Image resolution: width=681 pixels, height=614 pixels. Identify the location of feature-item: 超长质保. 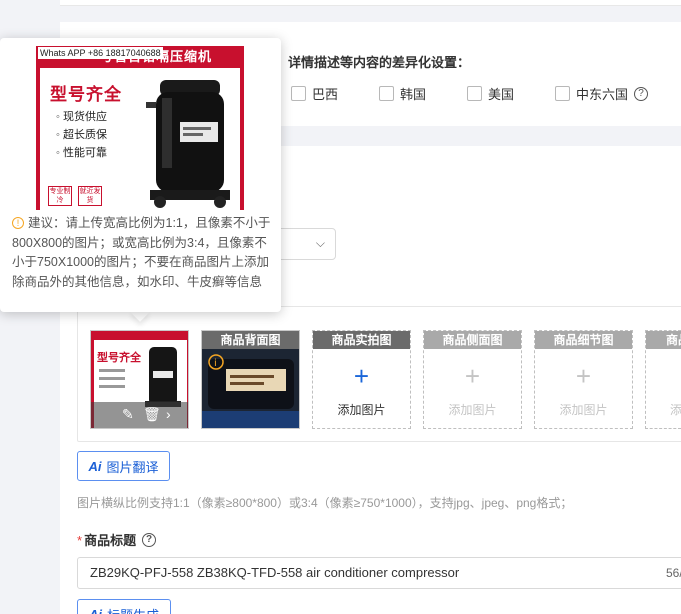
(81, 134).